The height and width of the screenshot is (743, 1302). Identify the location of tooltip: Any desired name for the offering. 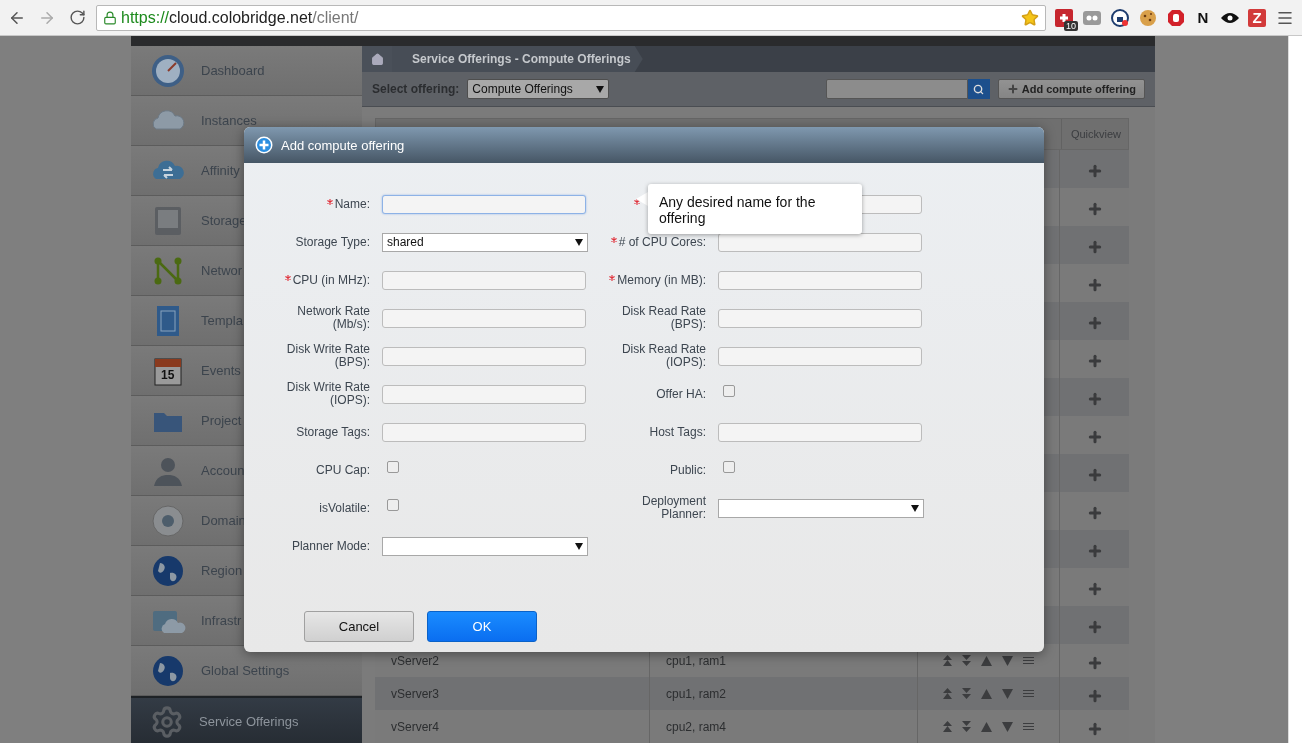
(755, 209).